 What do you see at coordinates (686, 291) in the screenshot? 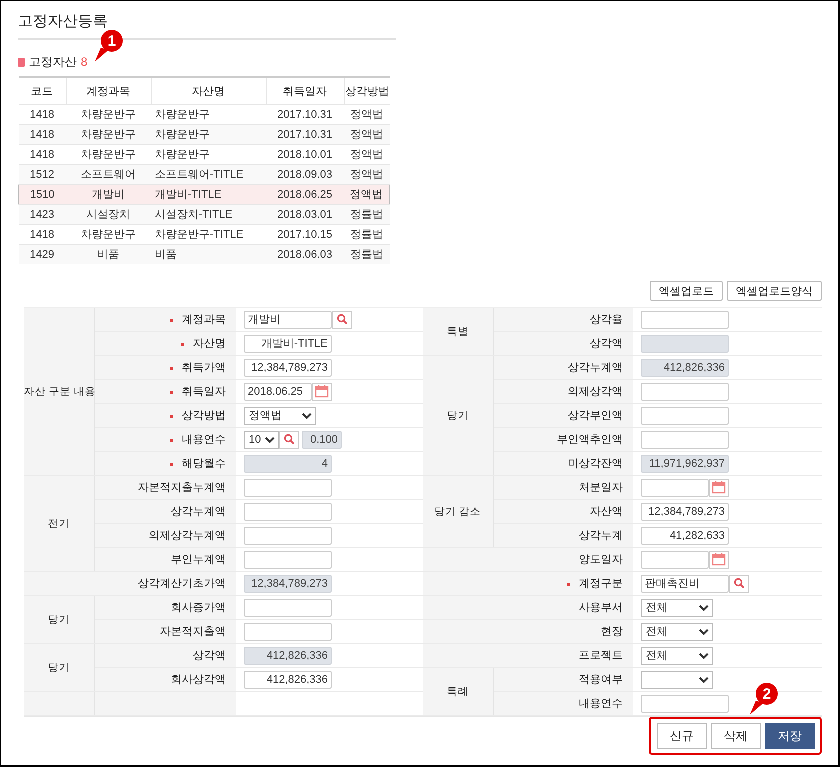
I see `excel-button: 엑셀업로드` at bounding box center [686, 291].